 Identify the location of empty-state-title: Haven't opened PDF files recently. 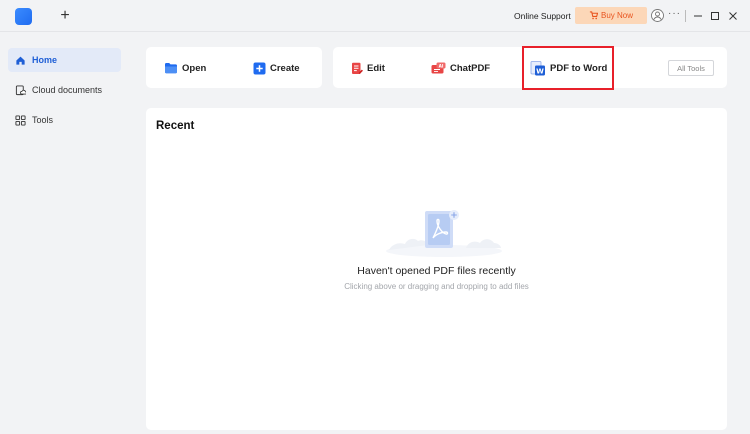
(436, 271).